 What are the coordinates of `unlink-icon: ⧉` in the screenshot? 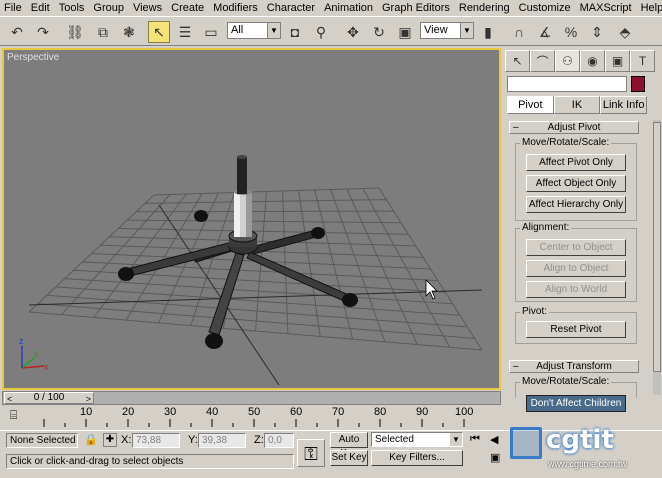 It's located at (103, 32).